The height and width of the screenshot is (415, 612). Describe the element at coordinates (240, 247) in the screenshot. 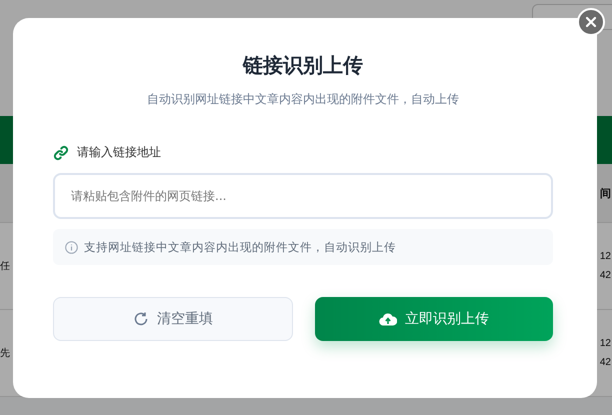

I see `hint-text: 支持网址链接中文章内容内出现的附件文件，自动识别上传` at that location.